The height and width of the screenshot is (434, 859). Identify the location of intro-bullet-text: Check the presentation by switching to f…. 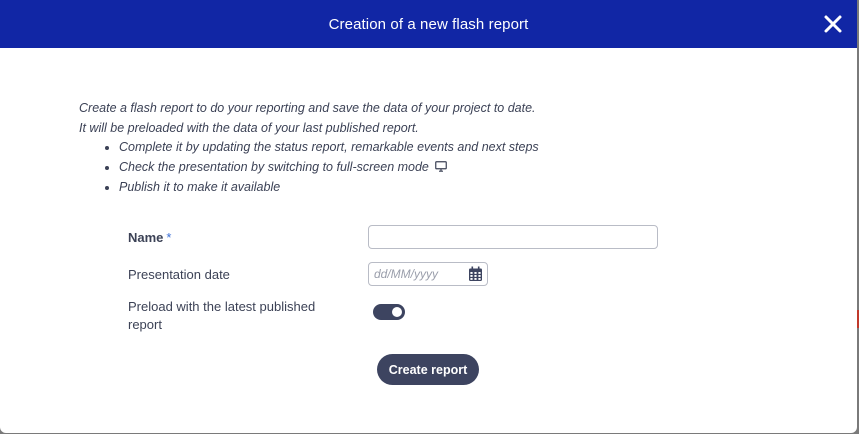
(274, 166).